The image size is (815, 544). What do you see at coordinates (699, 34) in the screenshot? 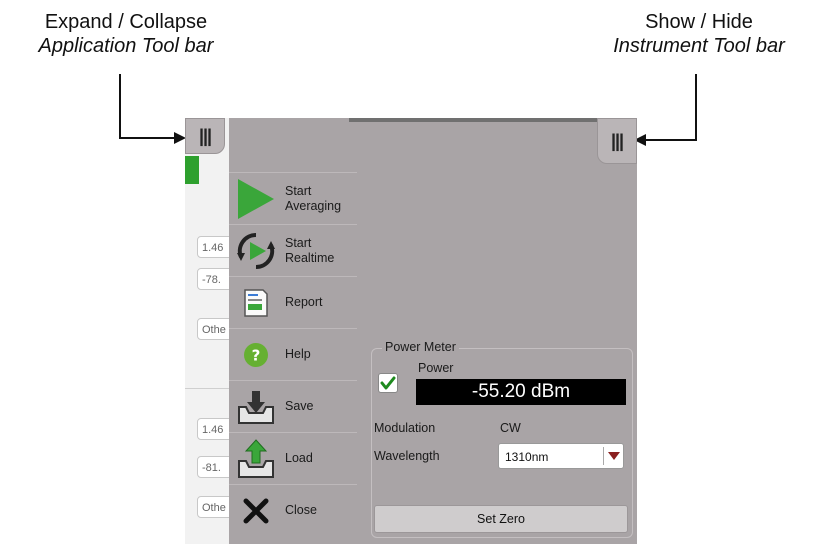
I see `callout-show-hide-instrument-toolbar: Show / Hide Instrument Tool bar` at bounding box center [699, 34].